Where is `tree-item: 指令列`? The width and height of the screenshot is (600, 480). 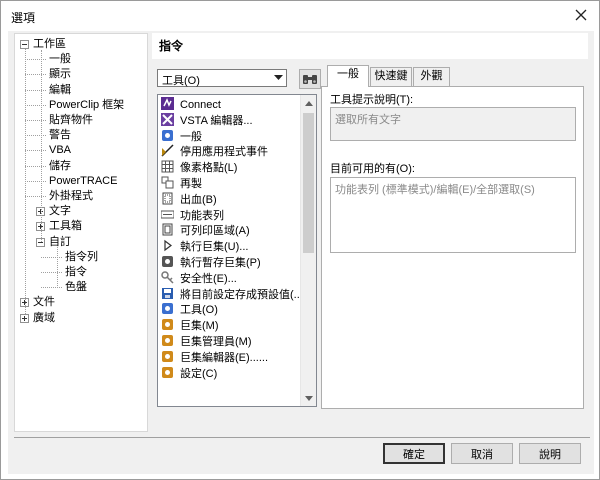
tree-item: 指令列 is located at coordinates (81, 257).